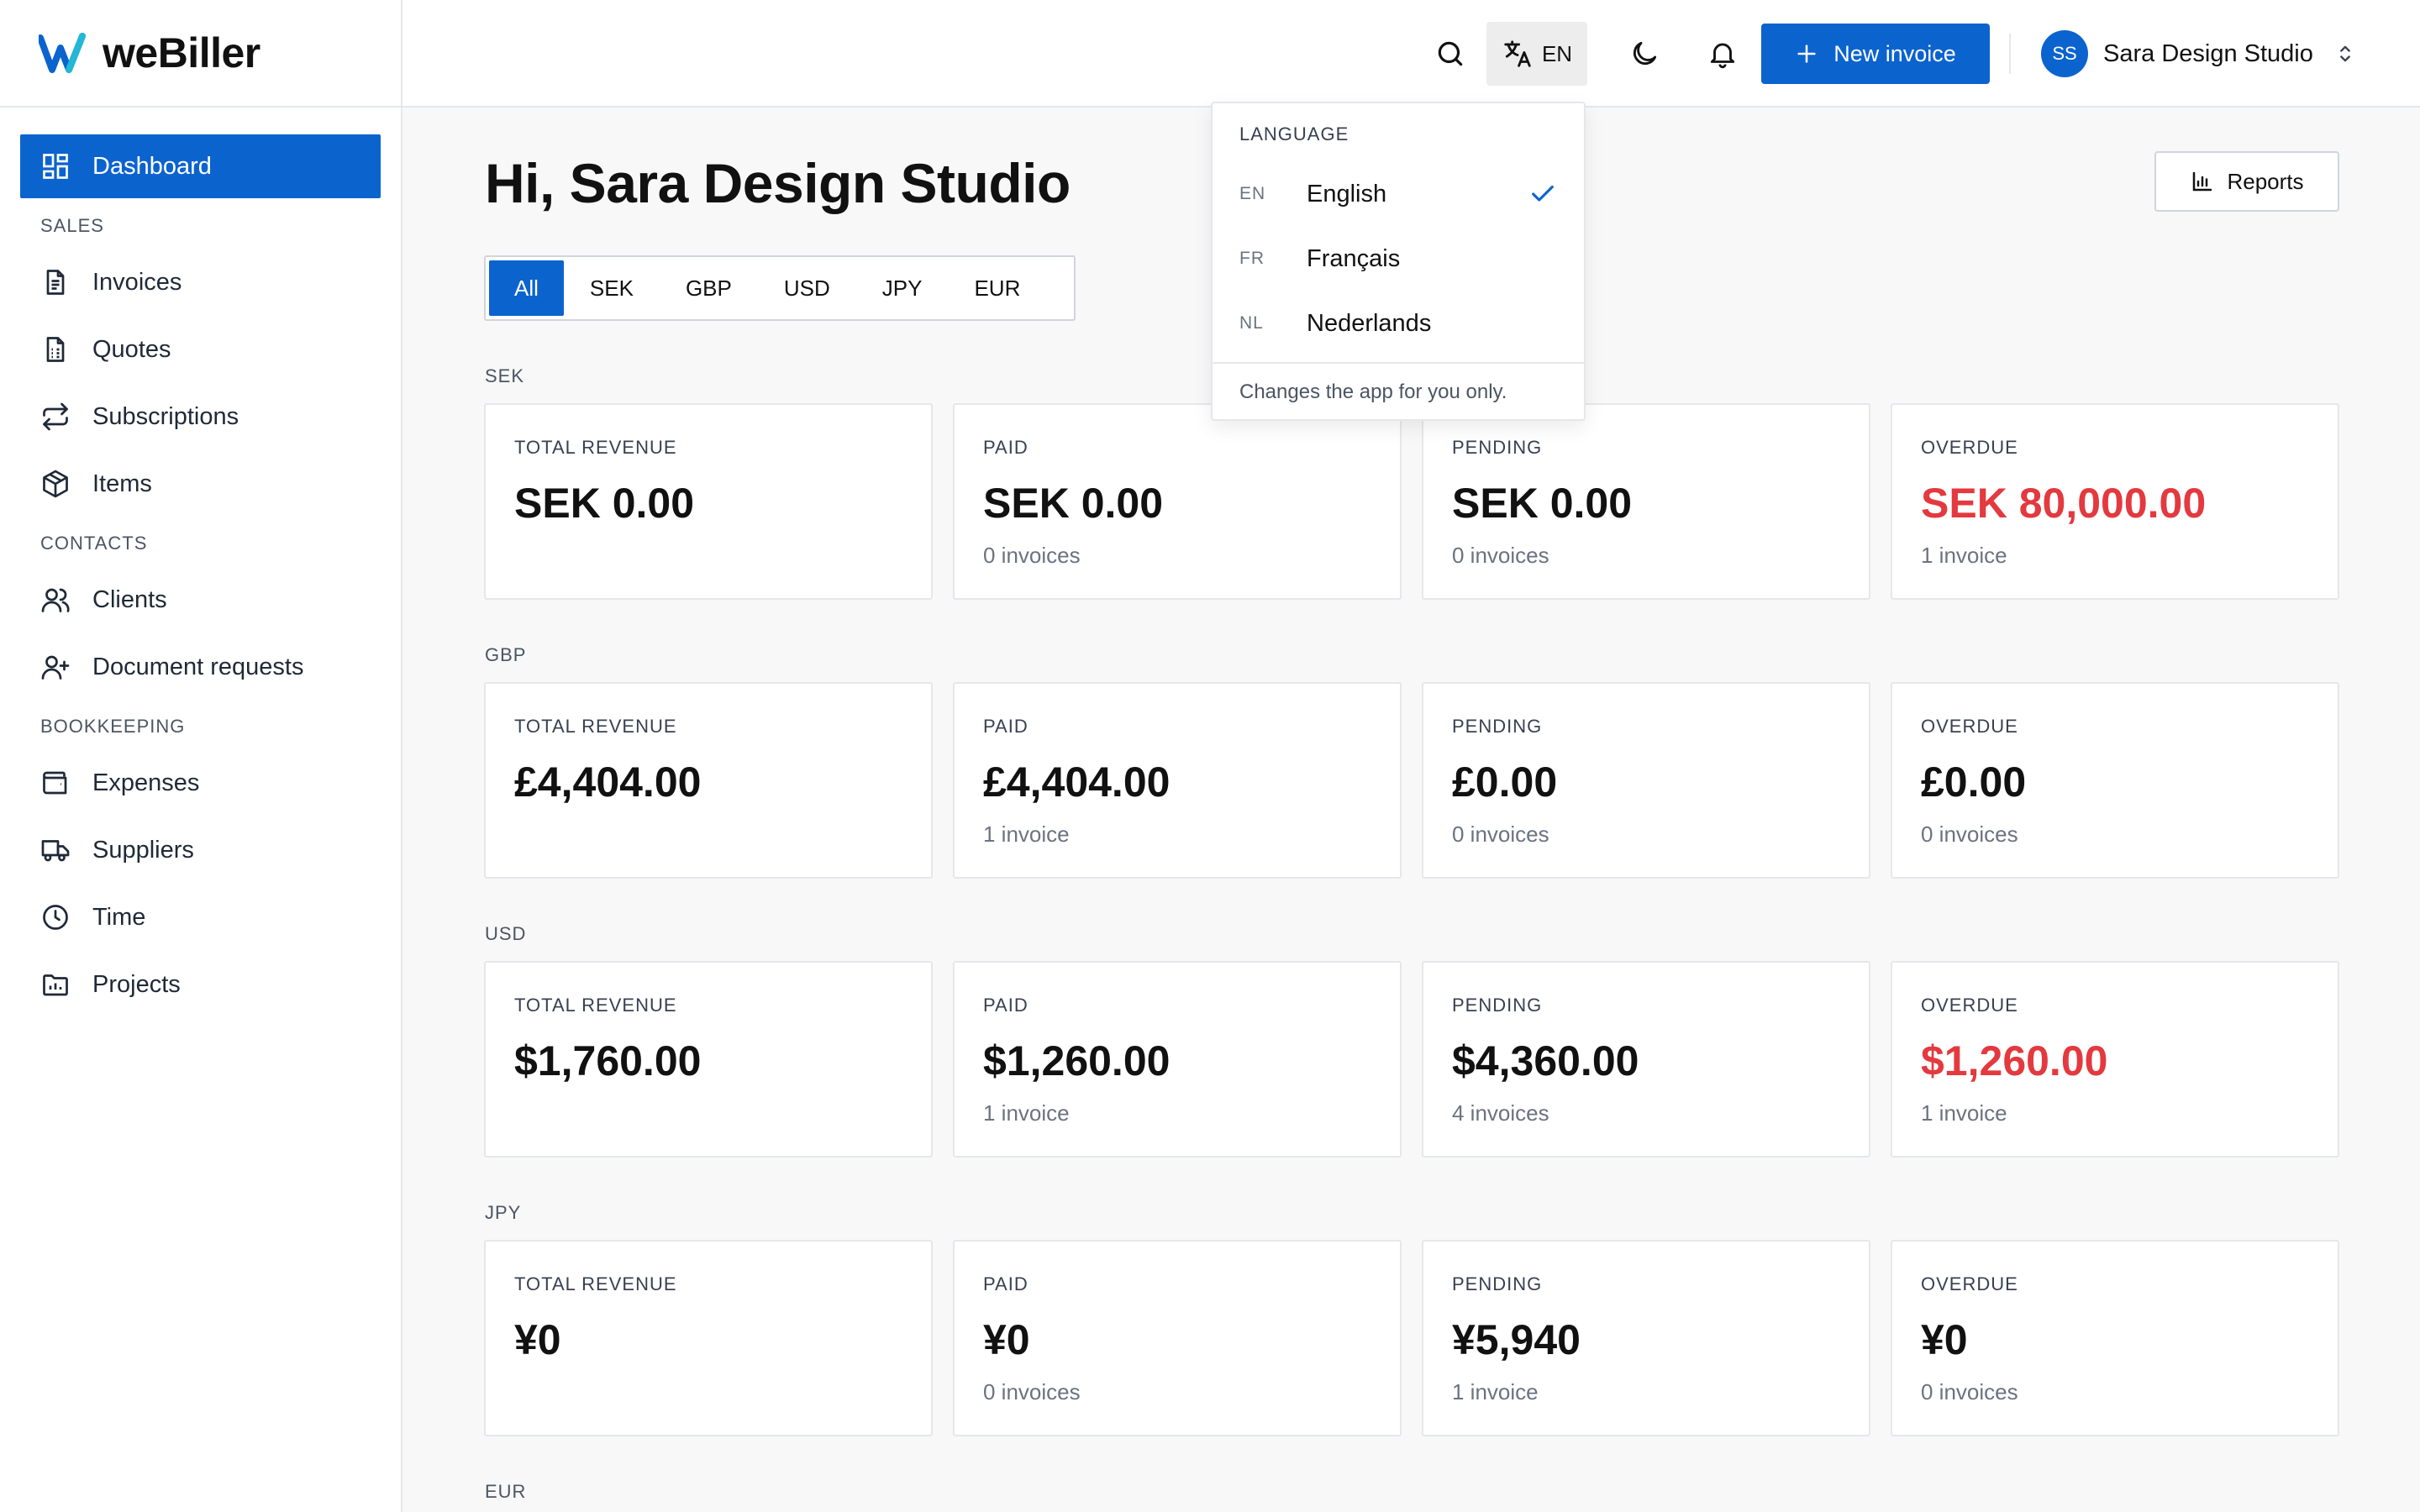 The width and height of the screenshot is (2420, 1512). I want to click on card-value: $4,360.00, so click(1545, 1060).